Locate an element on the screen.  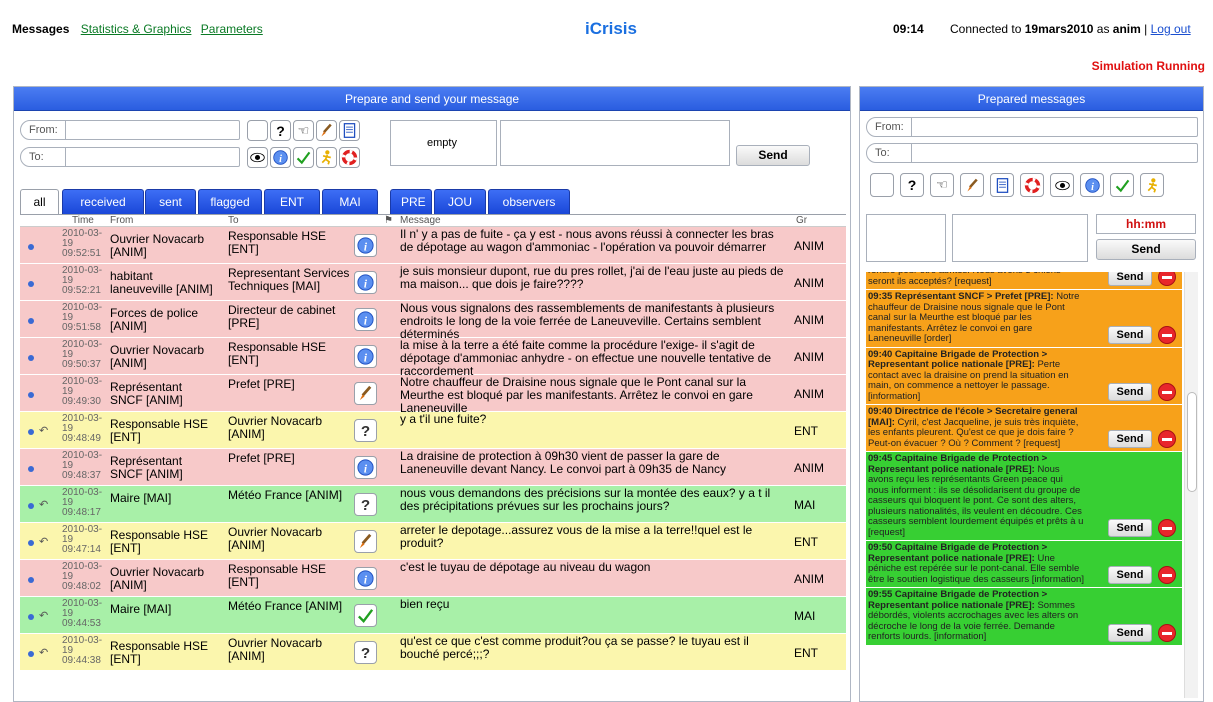
tab-all: all is located at coordinates (39, 202).